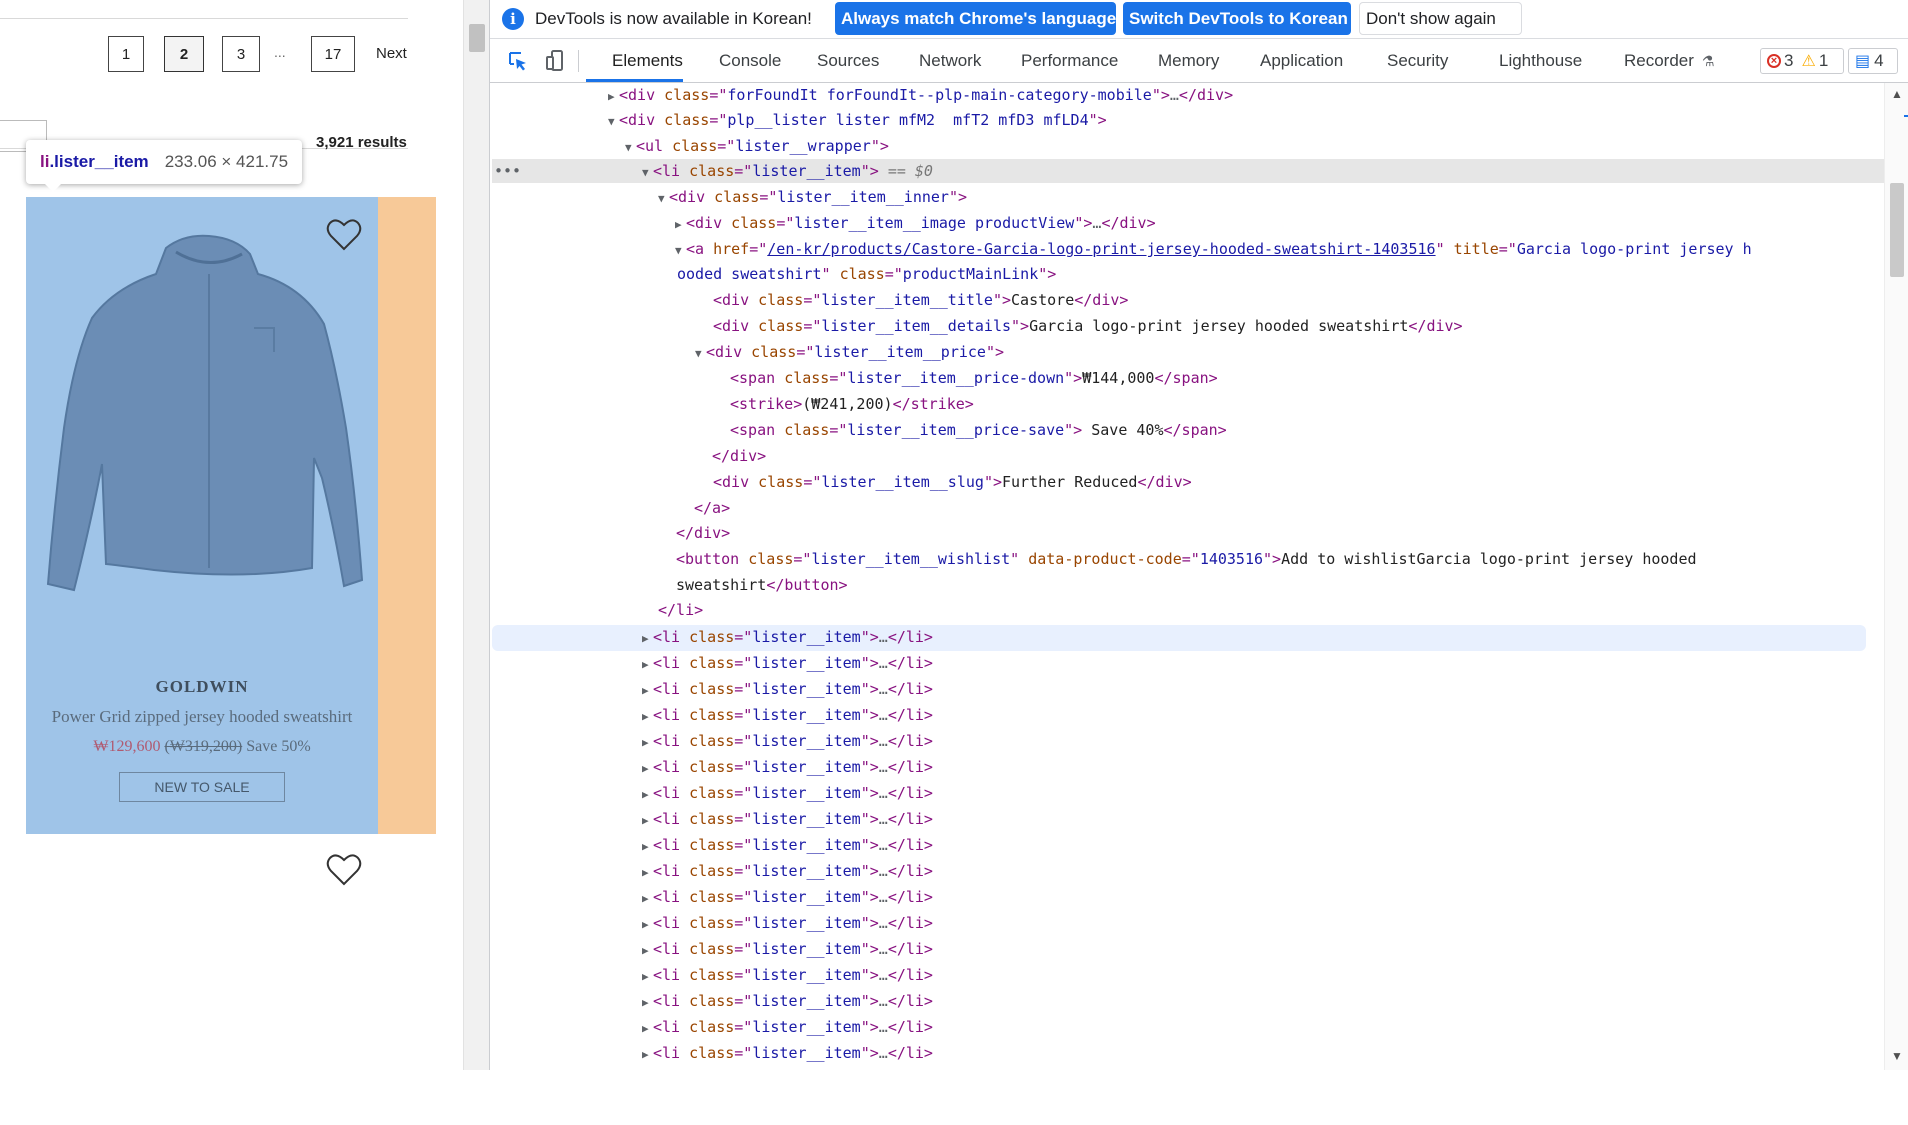 This screenshot has width=1908, height=1125. What do you see at coordinates (184, 54) in the screenshot?
I see `page-button-2: 2` at bounding box center [184, 54].